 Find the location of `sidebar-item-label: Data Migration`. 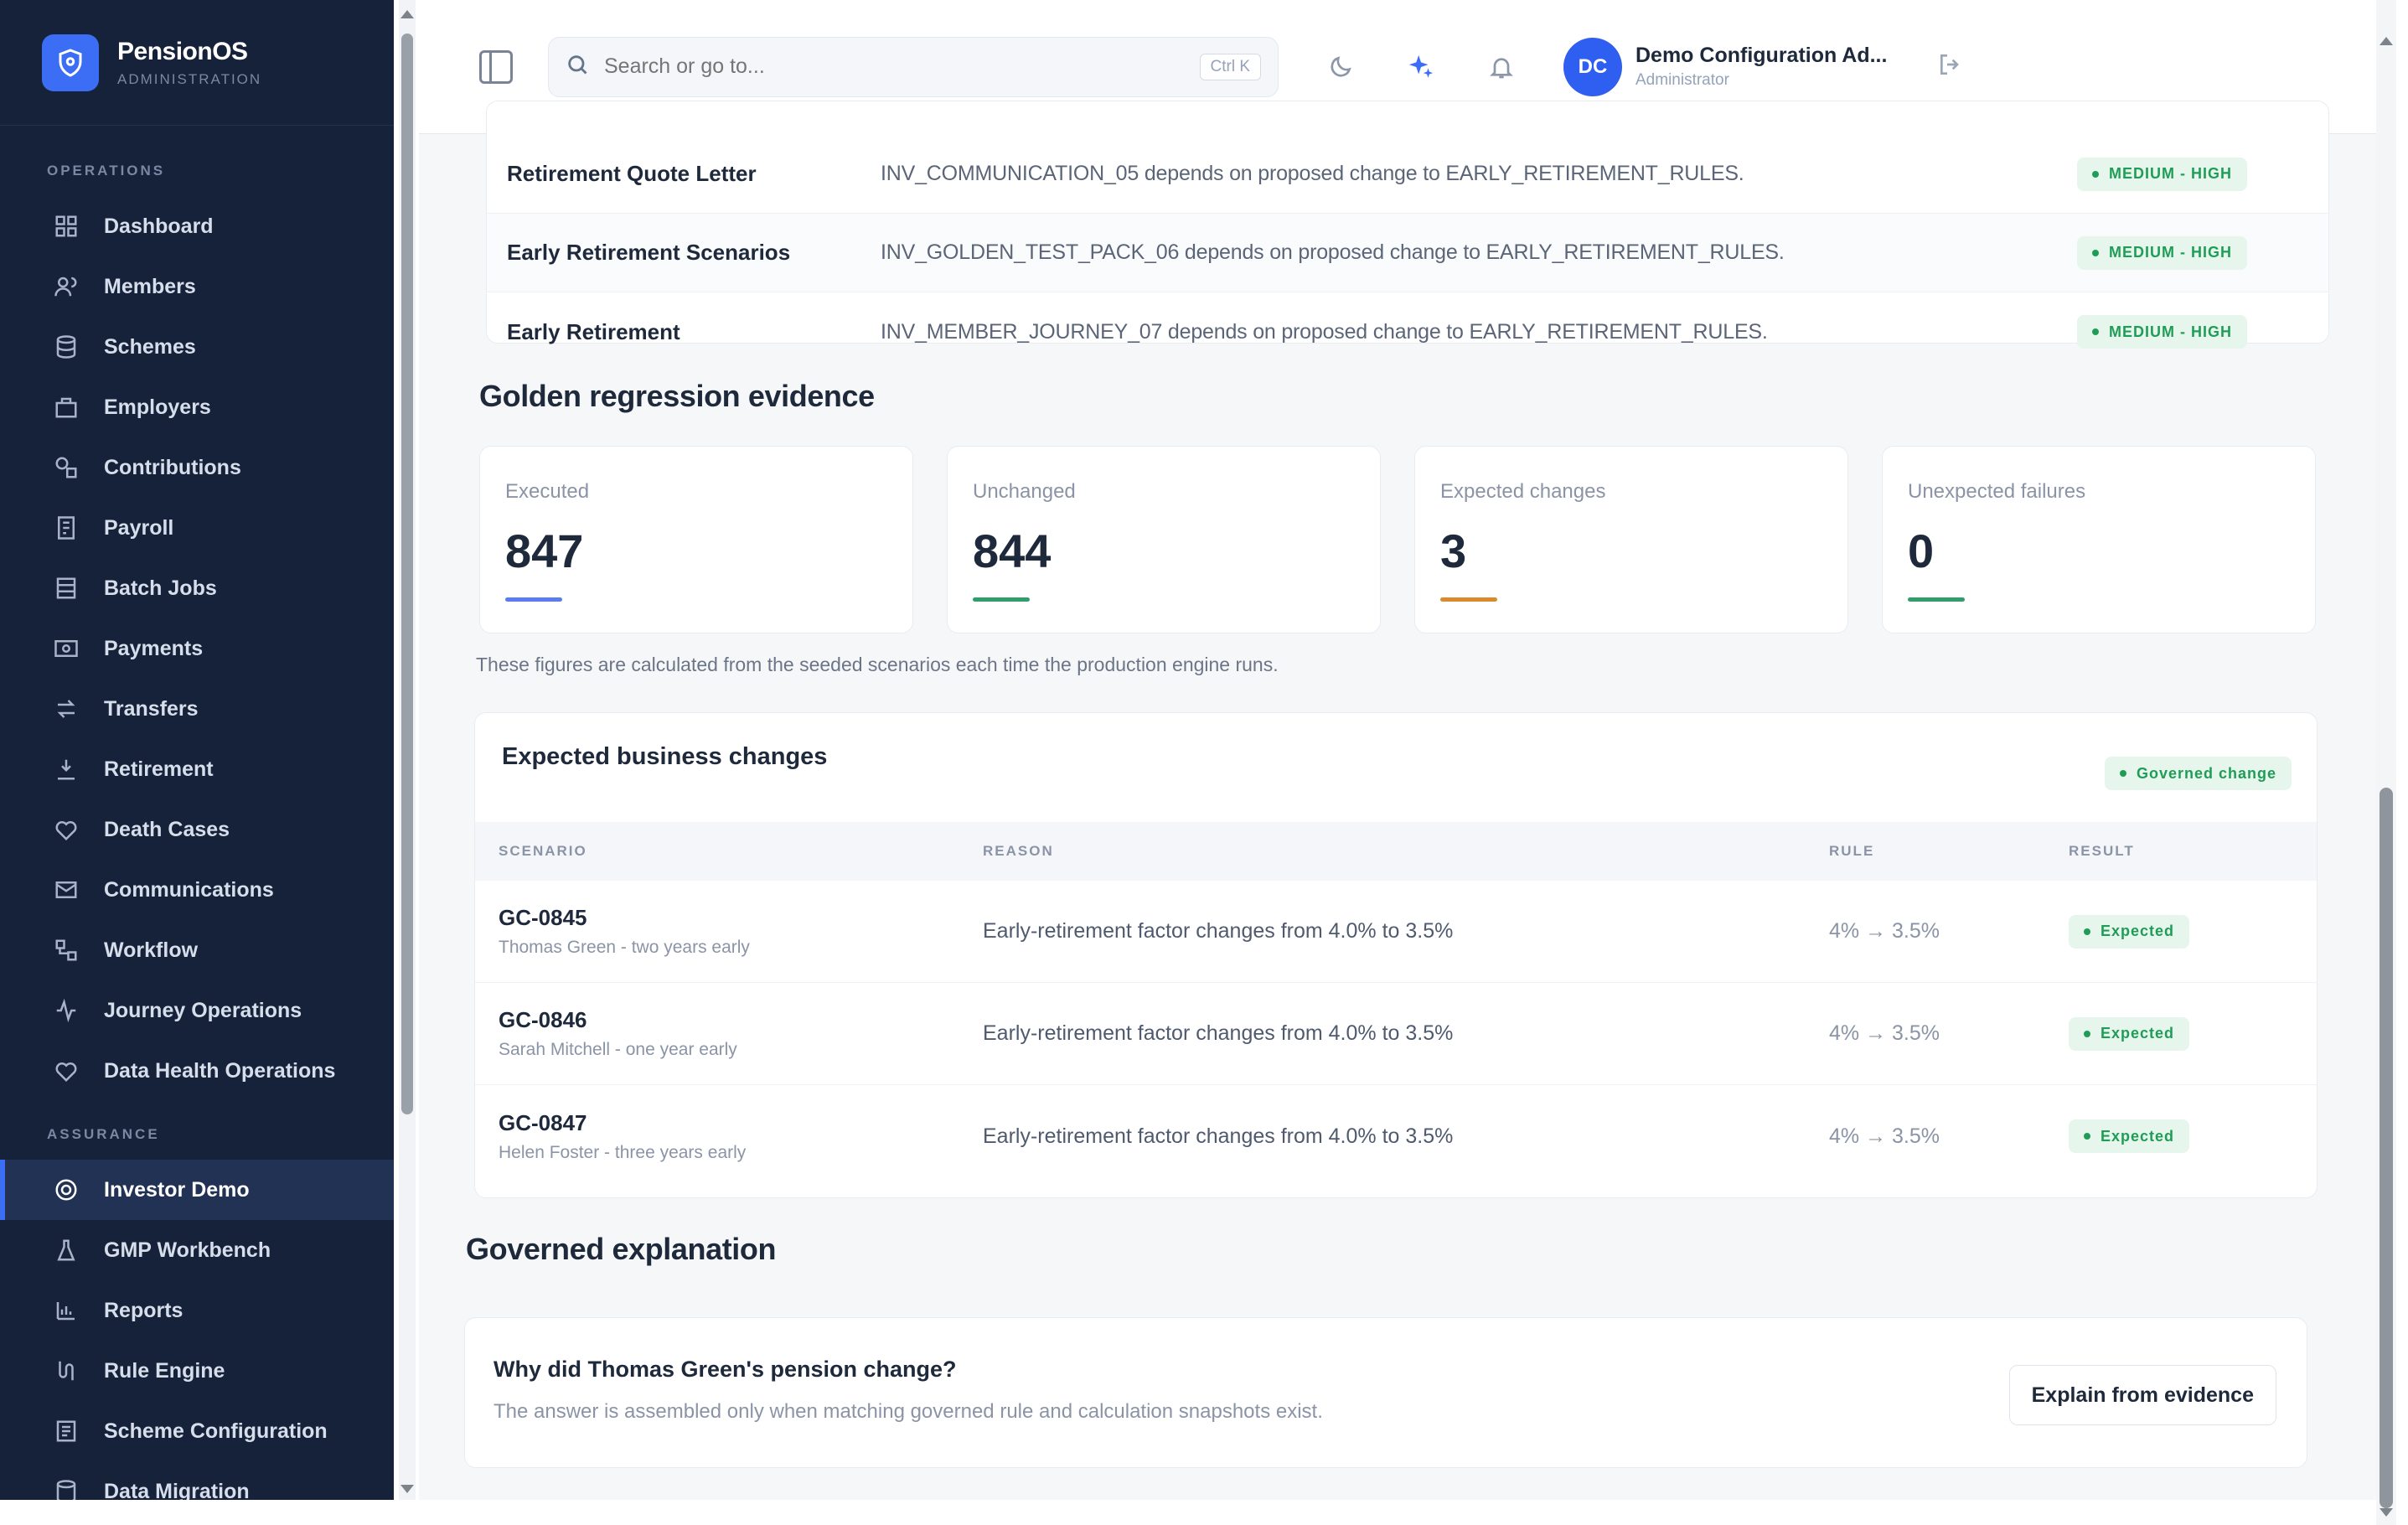

sidebar-item-label: Data Migration is located at coordinates (177, 1490).